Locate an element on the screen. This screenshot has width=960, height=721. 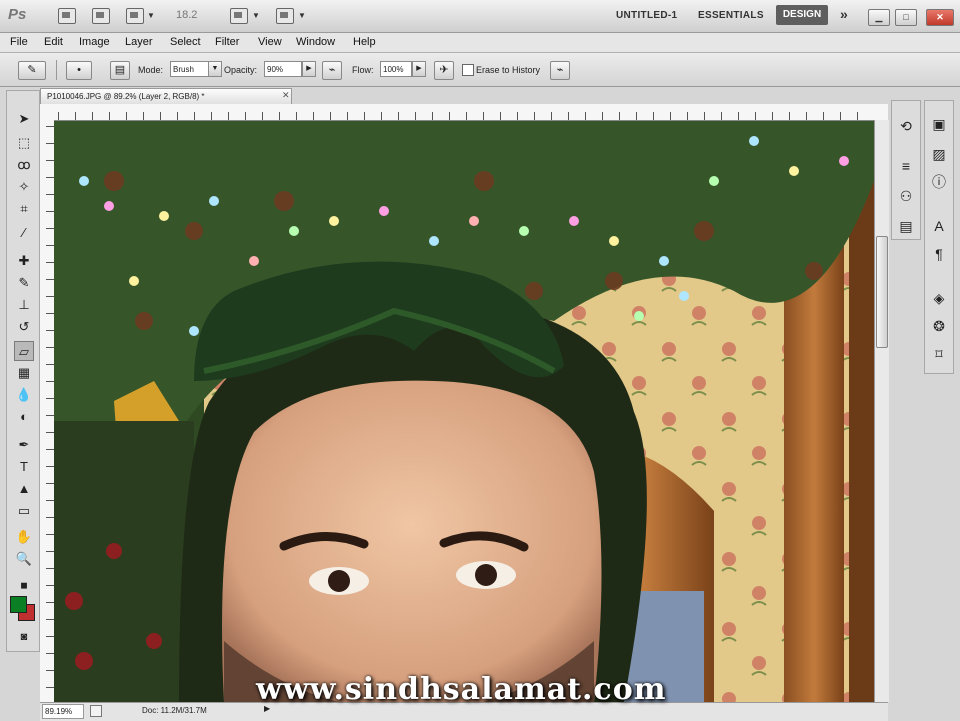
foreground-color-swatch is located at coordinates (18, 604).